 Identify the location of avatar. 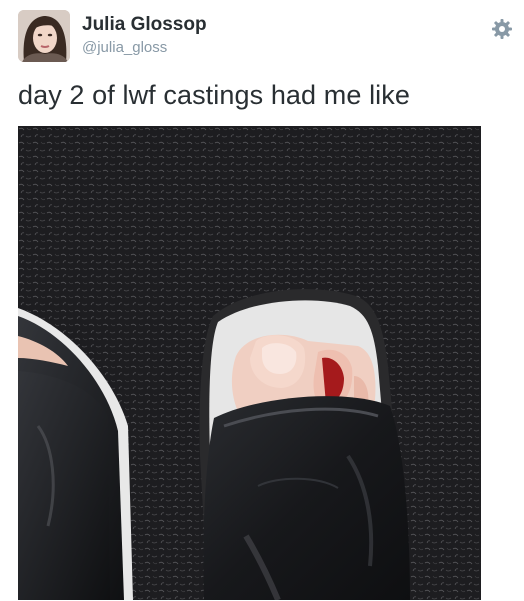
(44, 36).